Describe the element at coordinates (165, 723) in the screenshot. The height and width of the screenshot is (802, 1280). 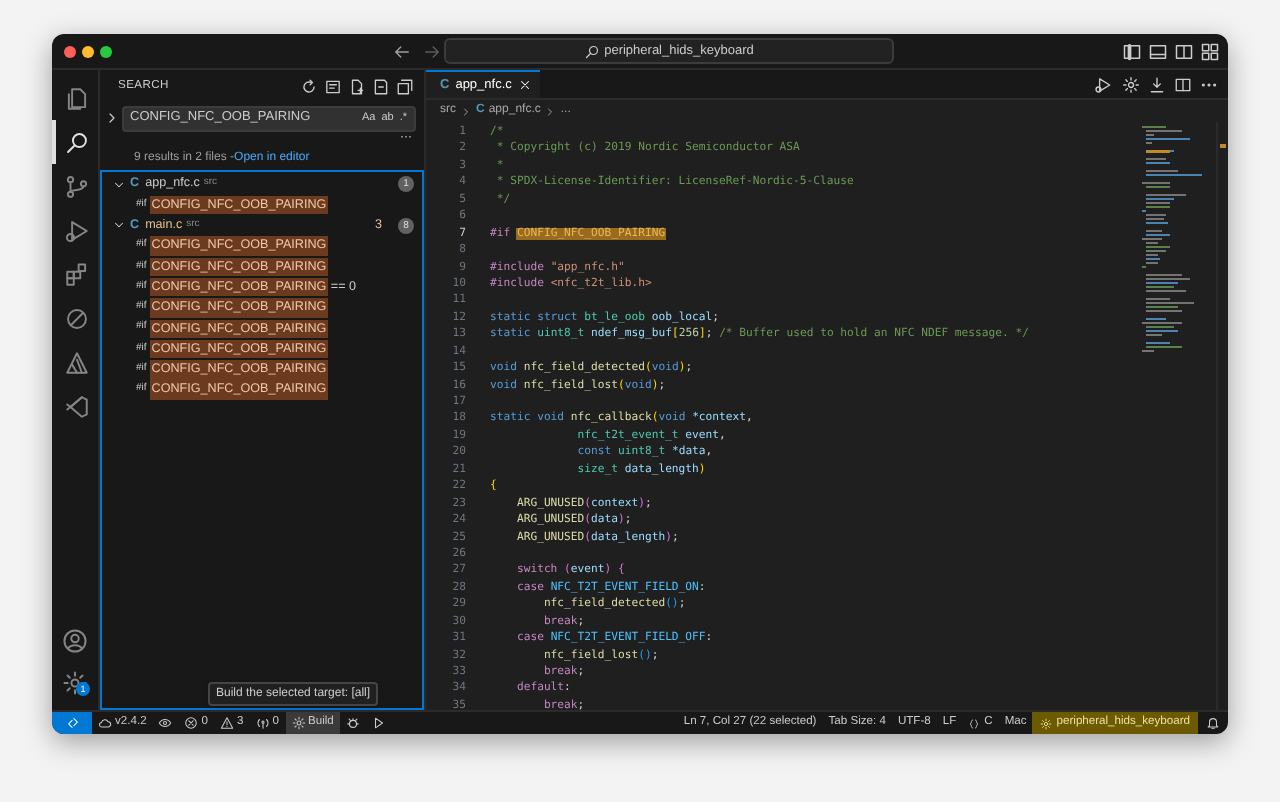
I see `eye-icon` at that location.